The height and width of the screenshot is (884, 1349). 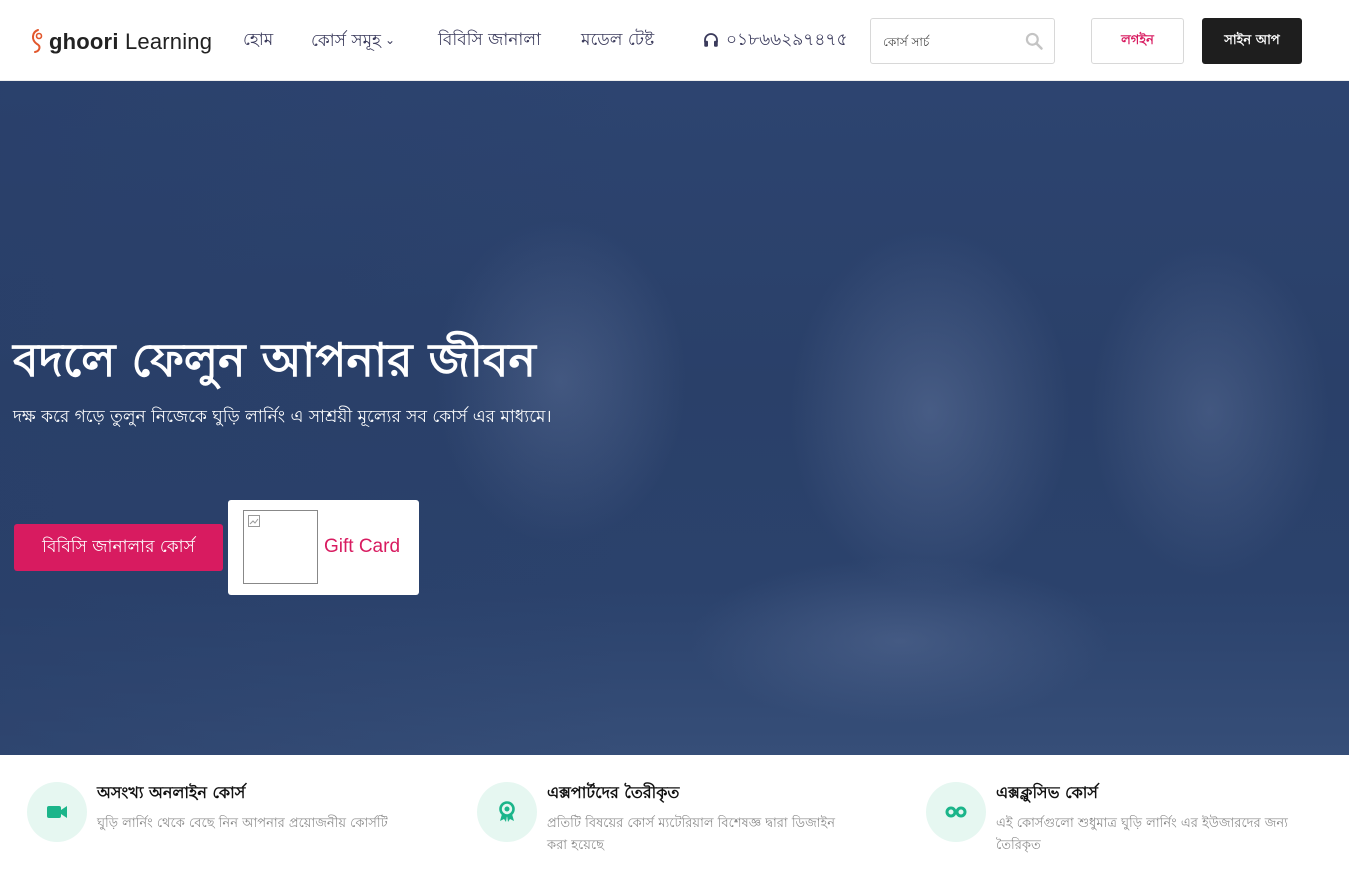 I want to click on gift-card-button: Gift Card, so click(x=323, y=547).